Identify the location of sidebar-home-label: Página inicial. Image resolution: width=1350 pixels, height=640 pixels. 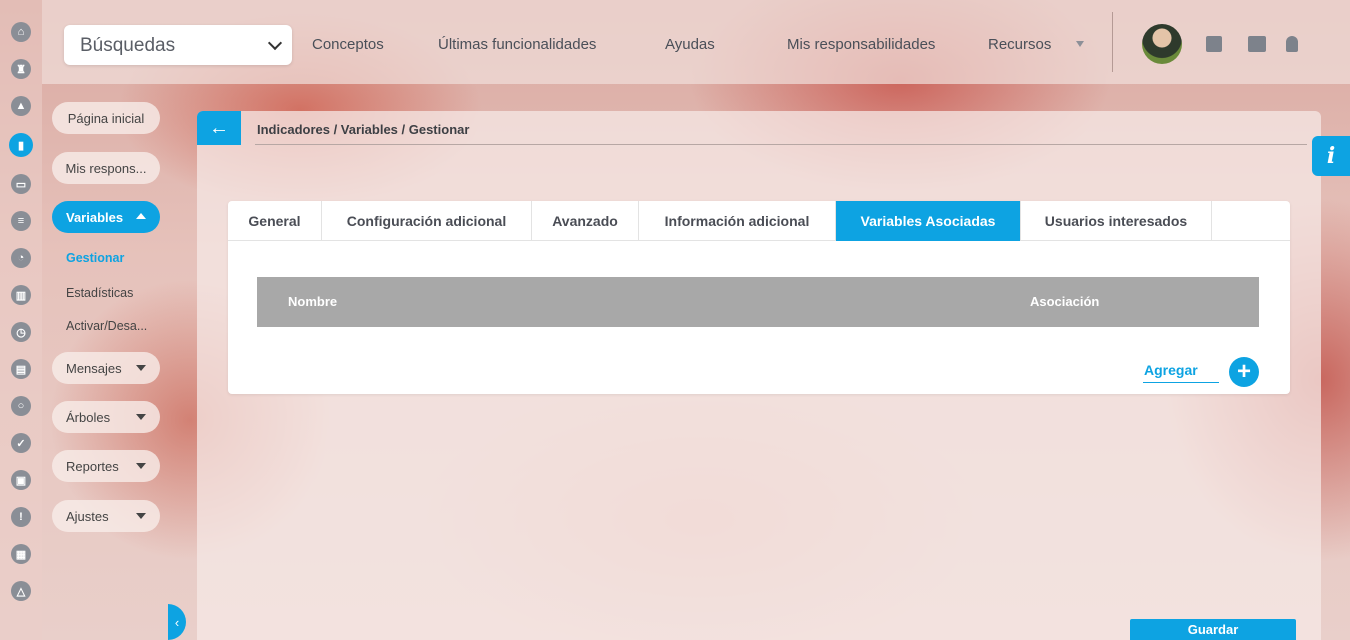
(106, 118).